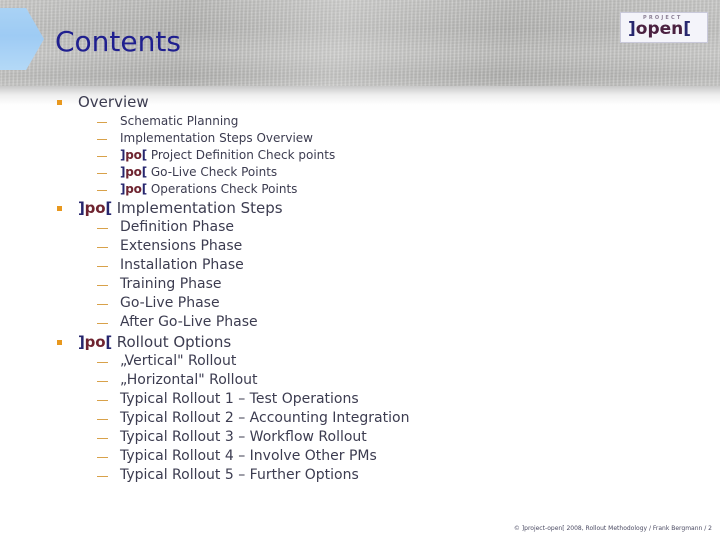 The width and height of the screenshot is (720, 540). What do you see at coordinates (171, 284) in the screenshot?
I see `outline-item-label: Training Phase` at bounding box center [171, 284].